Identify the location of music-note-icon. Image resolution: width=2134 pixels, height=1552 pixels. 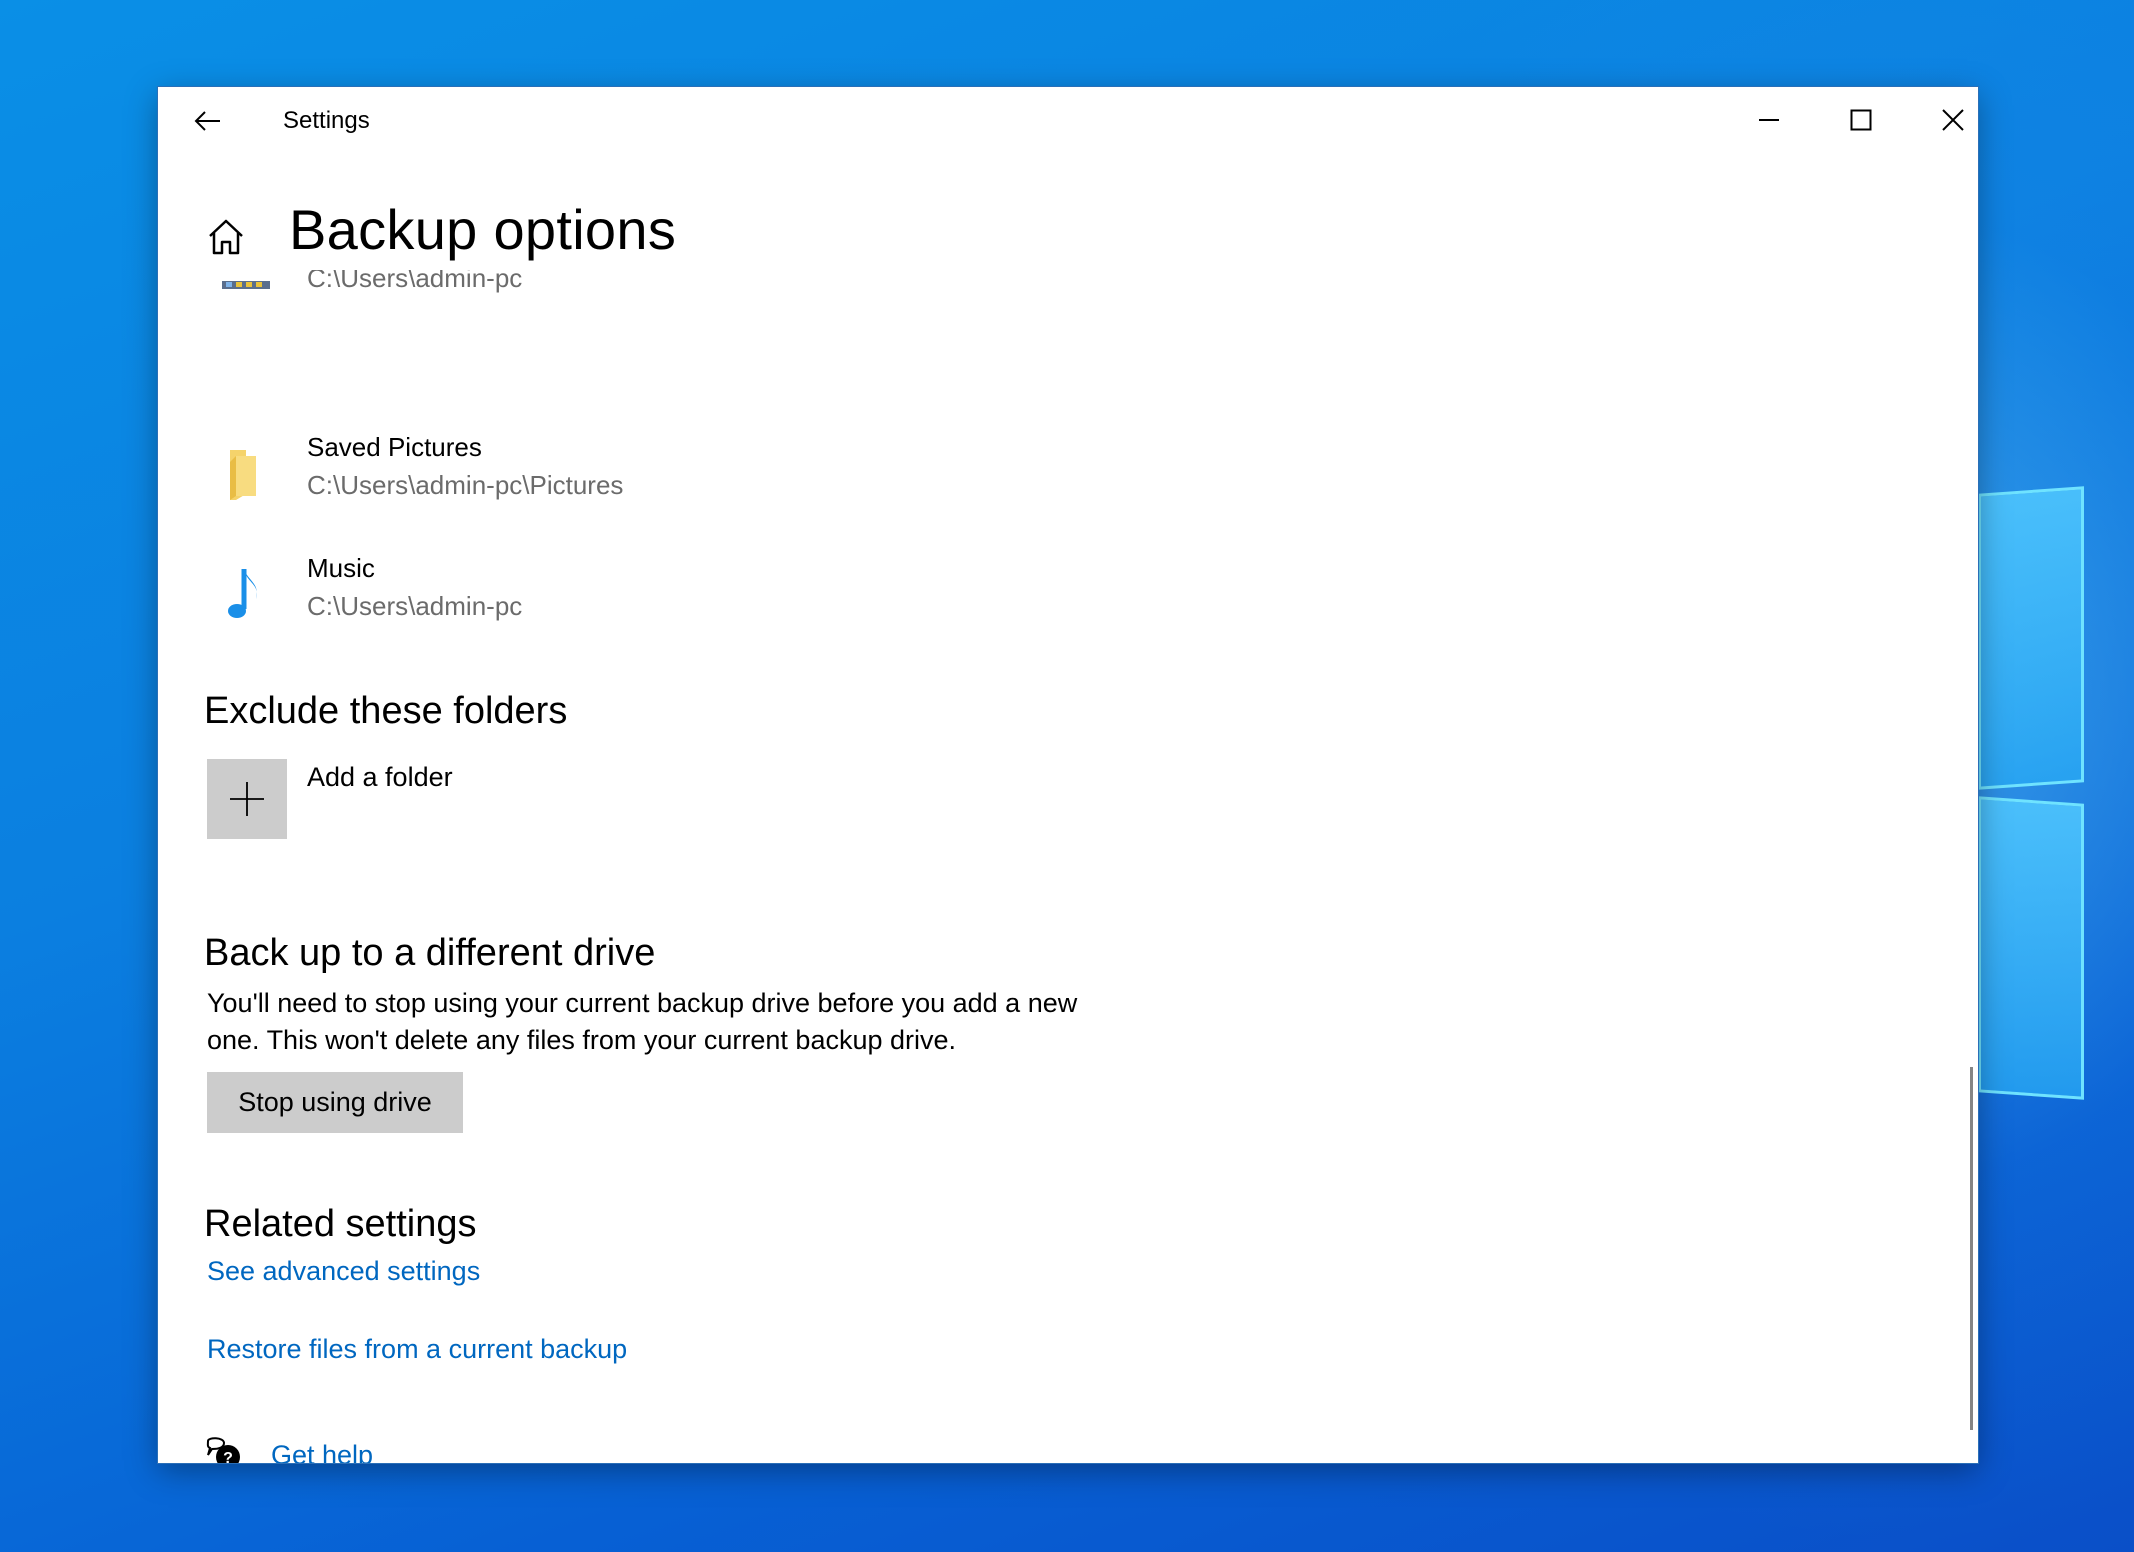
(242, 593).